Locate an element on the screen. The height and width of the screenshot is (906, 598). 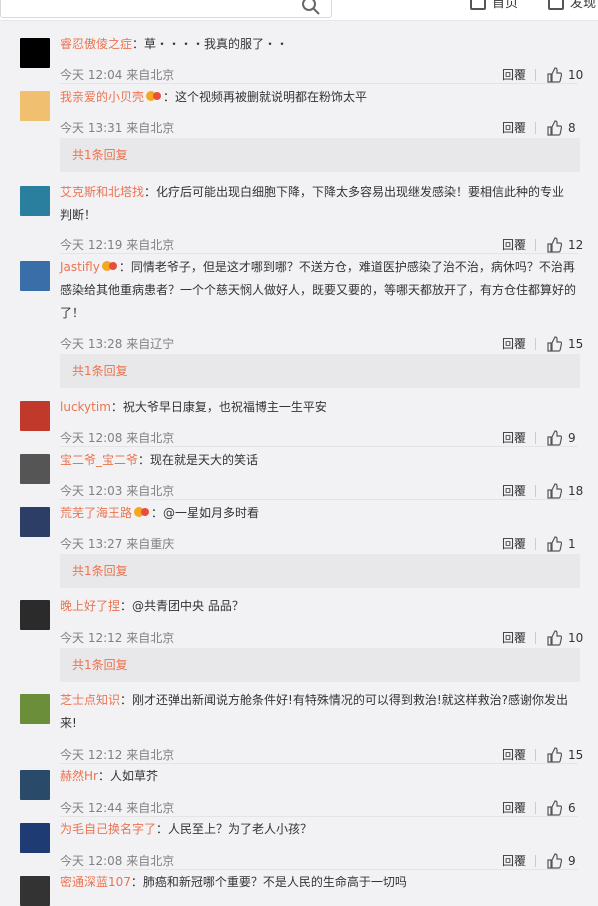
like-button: 1 is located at coordinates (561, 544).